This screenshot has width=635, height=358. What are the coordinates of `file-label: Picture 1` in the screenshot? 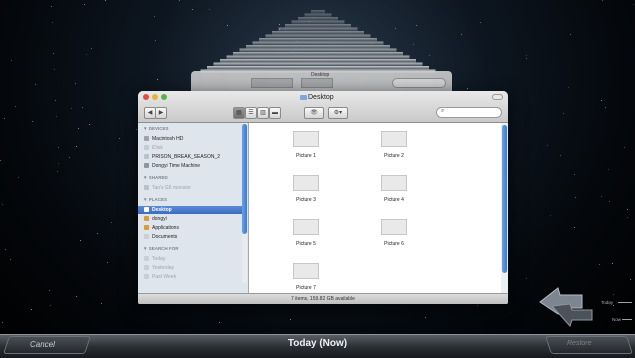 It's located at (306, 156).